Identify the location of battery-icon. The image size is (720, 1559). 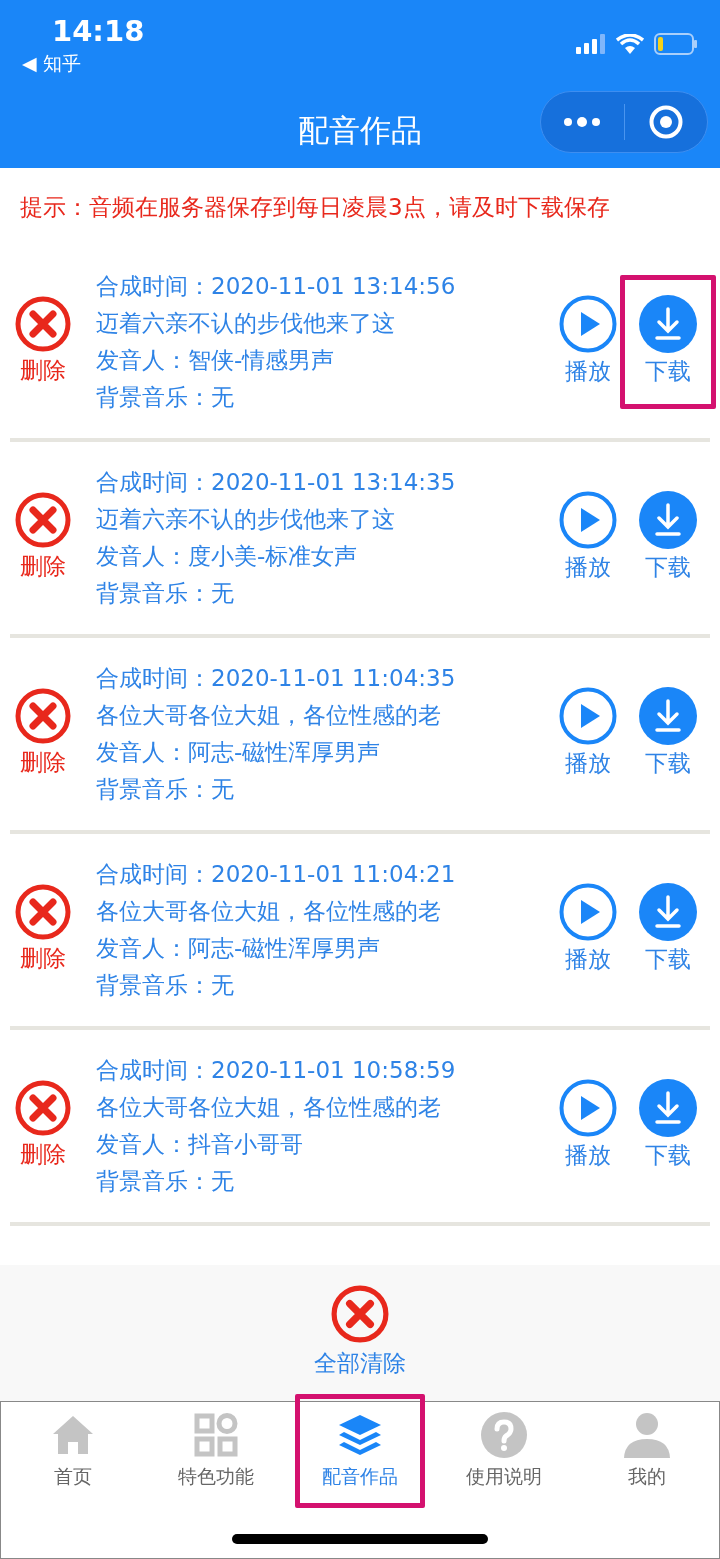
(676, 44).